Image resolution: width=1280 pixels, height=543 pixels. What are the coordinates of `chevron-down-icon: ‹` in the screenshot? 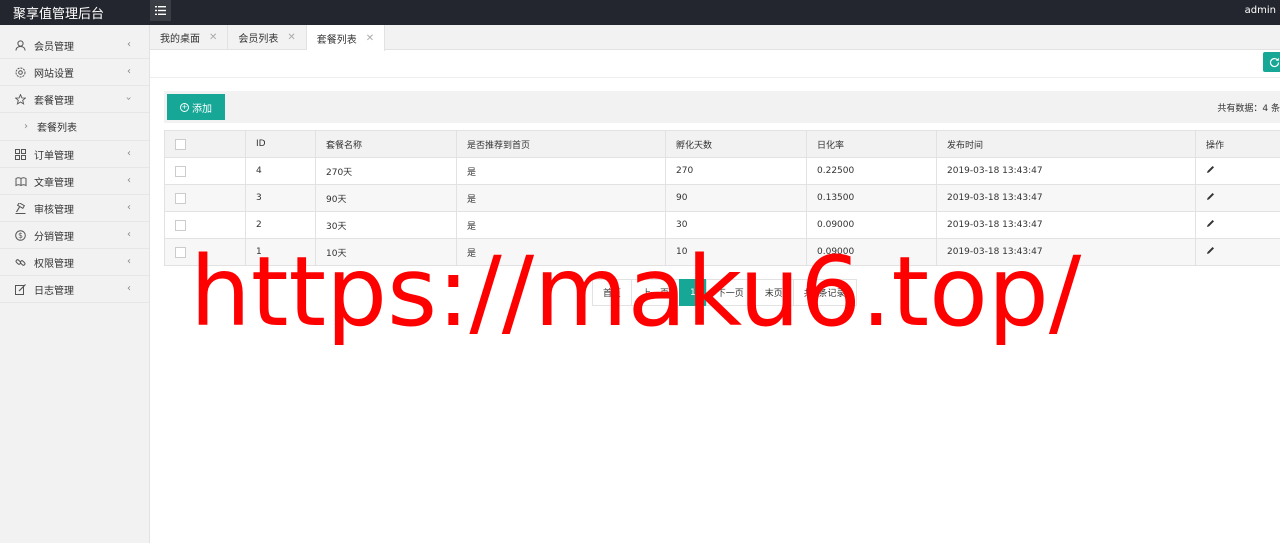 It's located at (129, 98).